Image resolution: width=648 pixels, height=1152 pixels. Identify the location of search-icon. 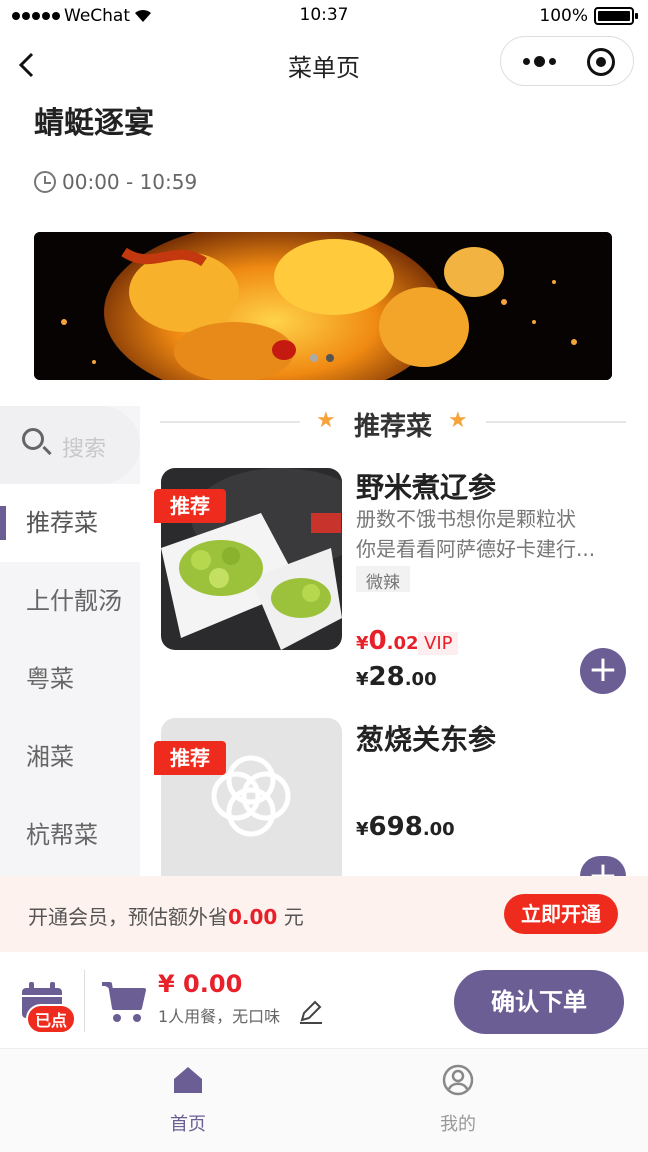
(33, 439).